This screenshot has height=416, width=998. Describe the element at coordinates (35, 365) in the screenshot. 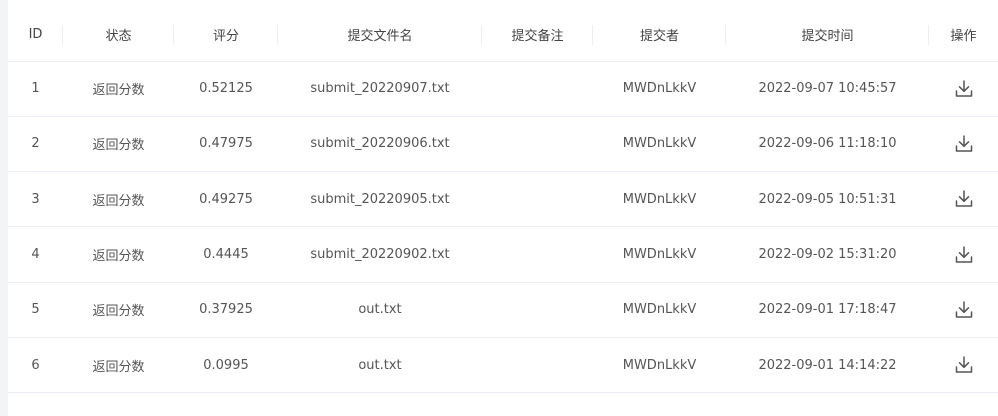

I see `cell-id: 6` at that location.